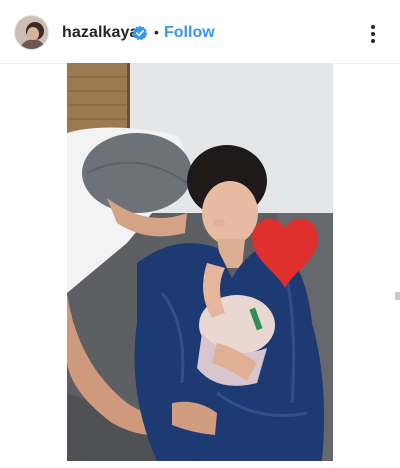  What do you see at coordinates (373, 34) in the screenshot?
I see `more-options-icon` at bounding box center [373, 34].